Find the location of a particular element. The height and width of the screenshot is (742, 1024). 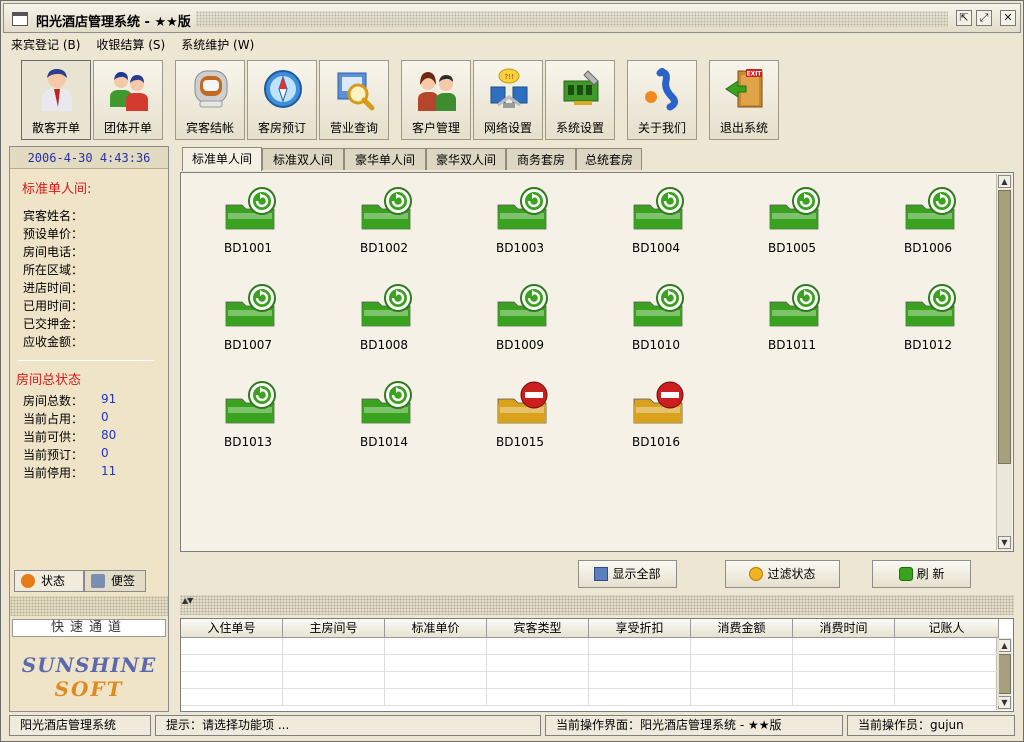

room-tile: BD1016 is located at coordinates (656, 411).